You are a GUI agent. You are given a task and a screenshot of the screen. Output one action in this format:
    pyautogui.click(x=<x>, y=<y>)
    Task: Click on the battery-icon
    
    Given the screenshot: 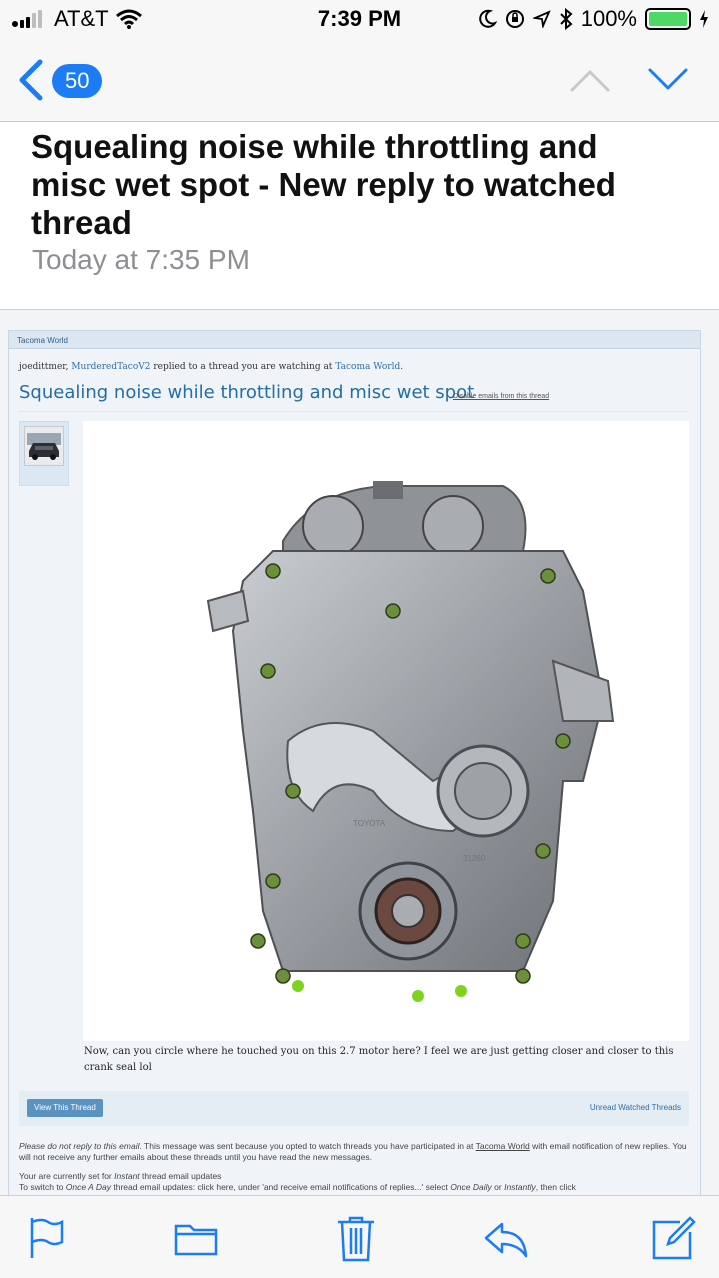 What is the action you would take?
    pyautogui.click(x=668, y=19)
    